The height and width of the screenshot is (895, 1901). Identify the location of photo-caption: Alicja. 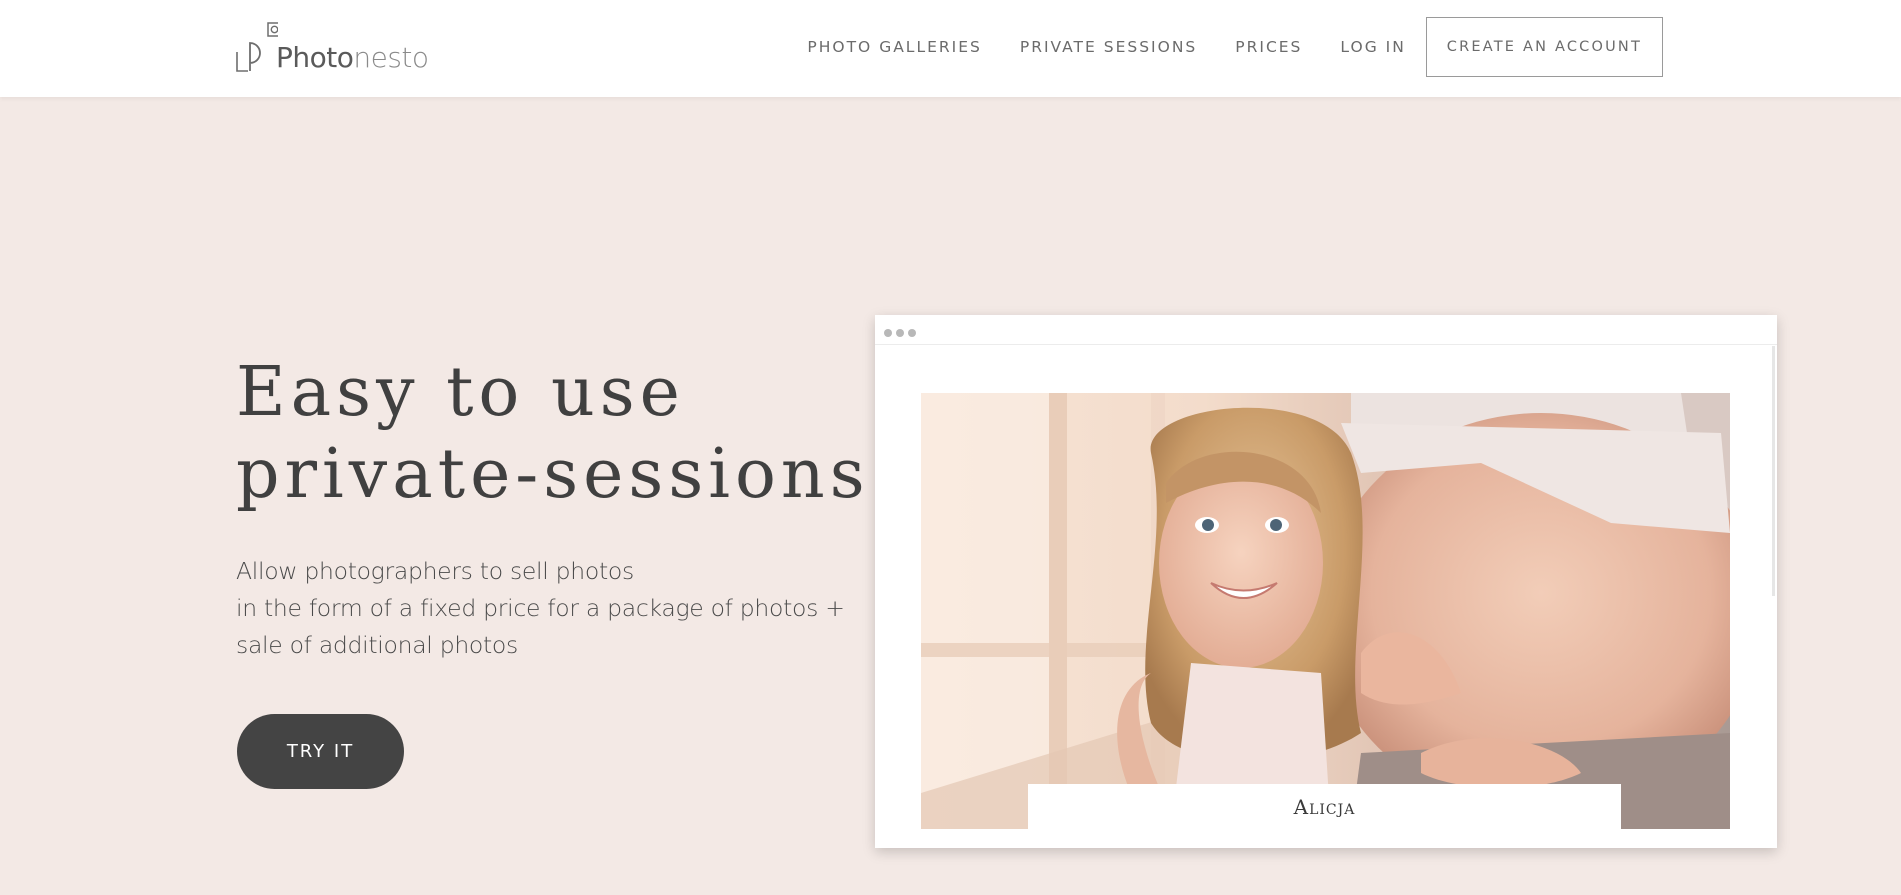
(1324, 807).